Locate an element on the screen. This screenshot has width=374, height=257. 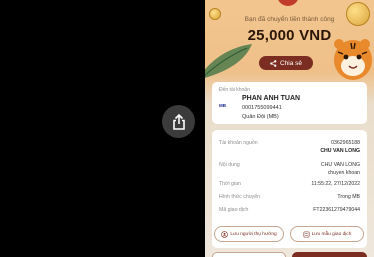
save-template-label: Lưu mẫu giao dịch is located at coordinates (331, 234).